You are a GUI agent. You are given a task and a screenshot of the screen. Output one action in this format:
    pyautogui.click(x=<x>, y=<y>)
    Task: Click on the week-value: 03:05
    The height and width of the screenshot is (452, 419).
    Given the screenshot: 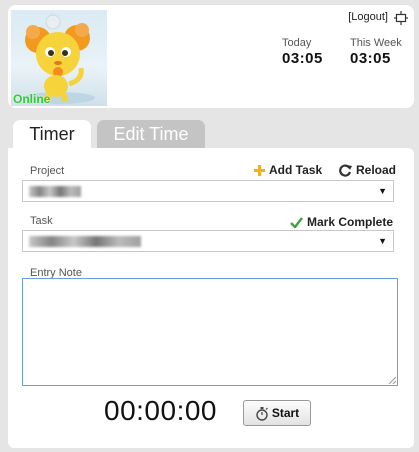 What is the action you would take?
    pyautogui.click(x=370, y=58)
    